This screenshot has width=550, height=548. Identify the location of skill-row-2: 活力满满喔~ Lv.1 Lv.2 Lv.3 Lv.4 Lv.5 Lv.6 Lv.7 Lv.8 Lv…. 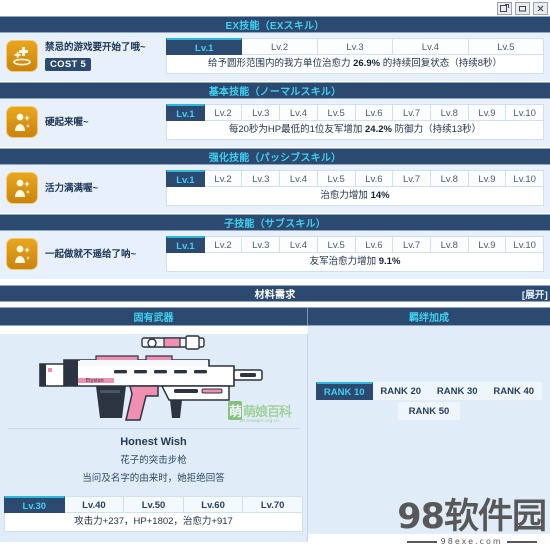
(275, 189).